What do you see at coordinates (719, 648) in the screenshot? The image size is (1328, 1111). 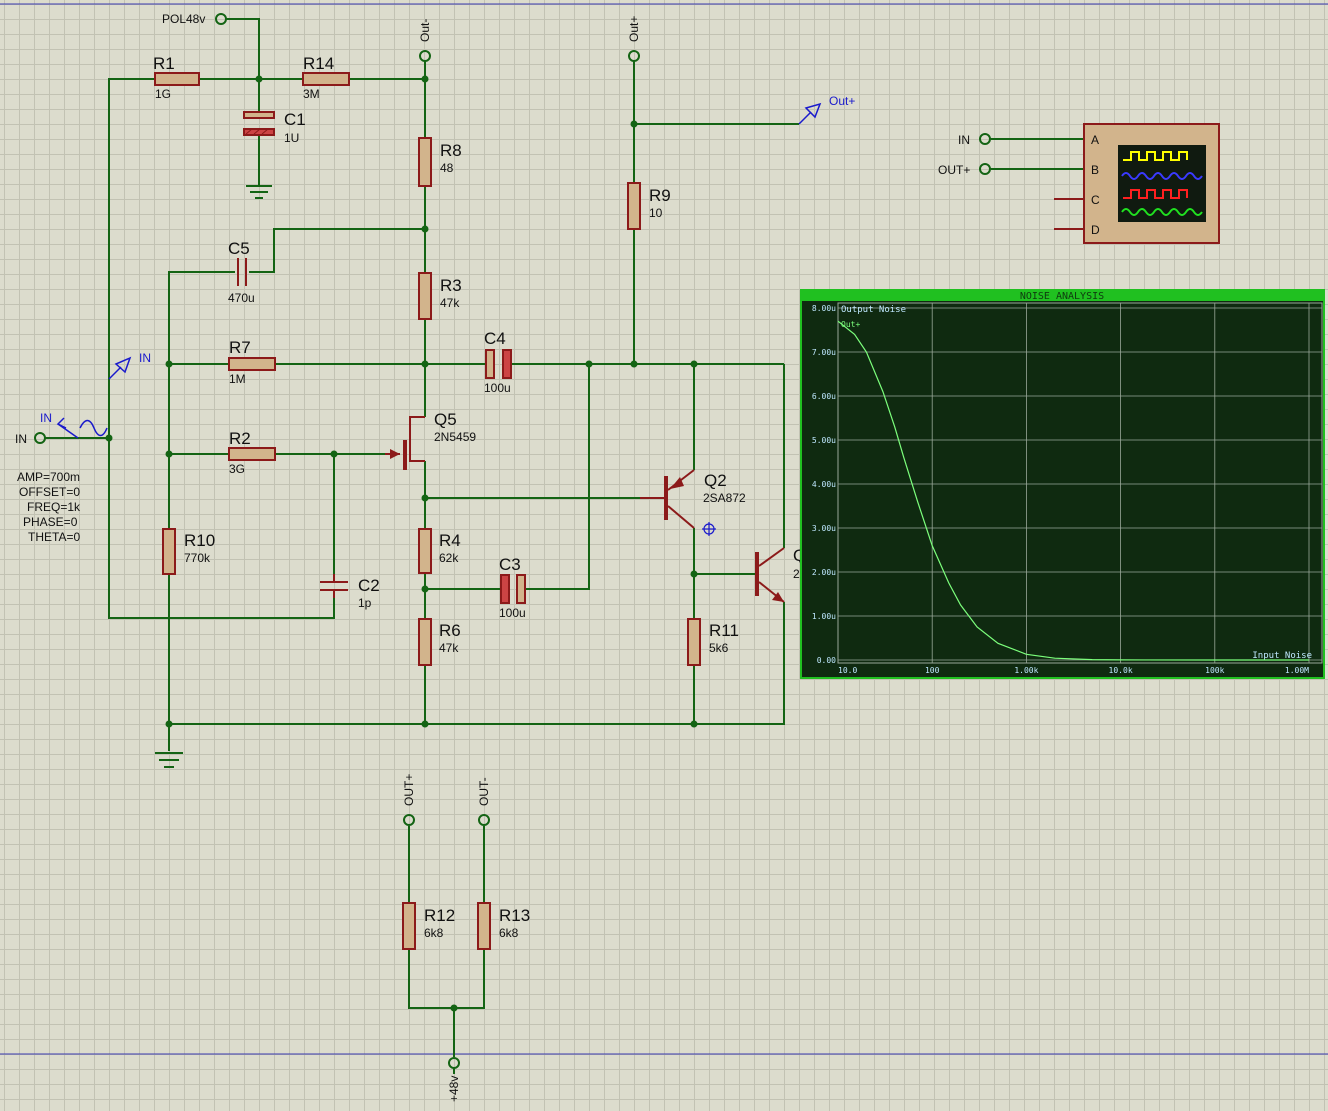 I see `r11-value: 5k6` at bounding box center [719, 648].